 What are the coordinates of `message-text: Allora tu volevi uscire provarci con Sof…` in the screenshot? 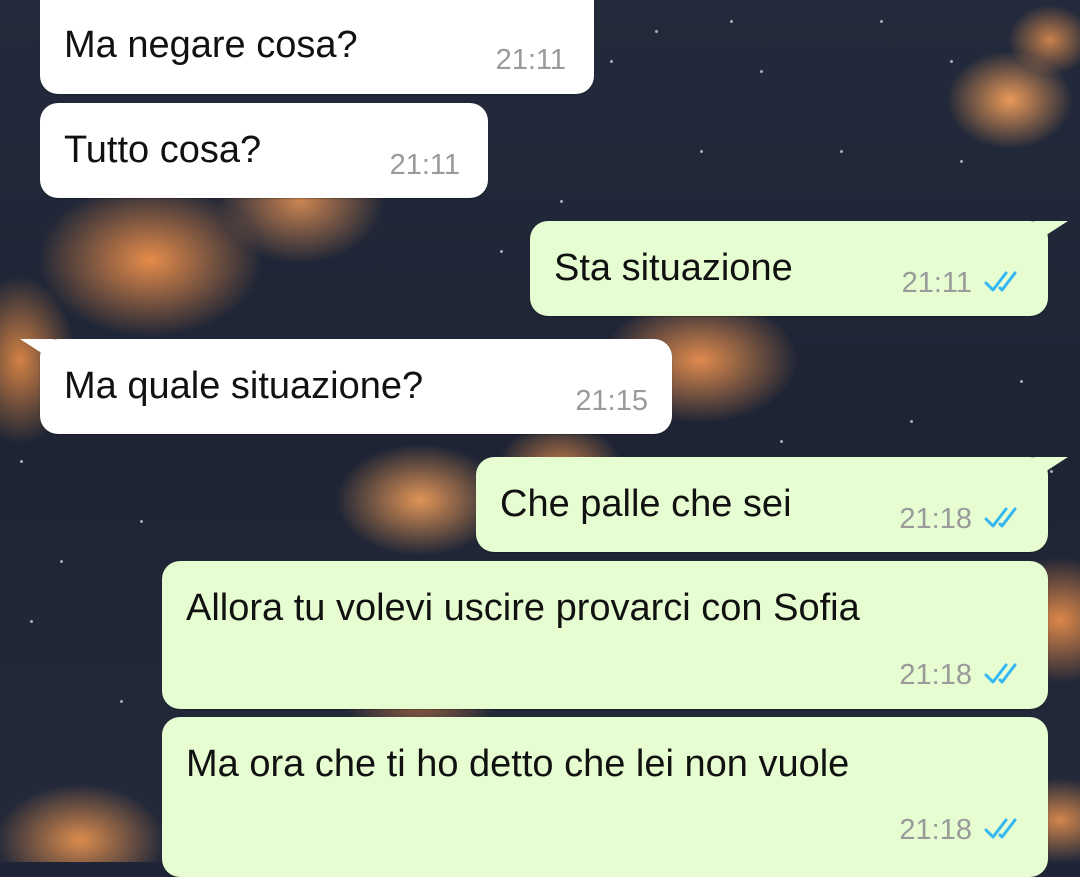 It's located at (523, 608).